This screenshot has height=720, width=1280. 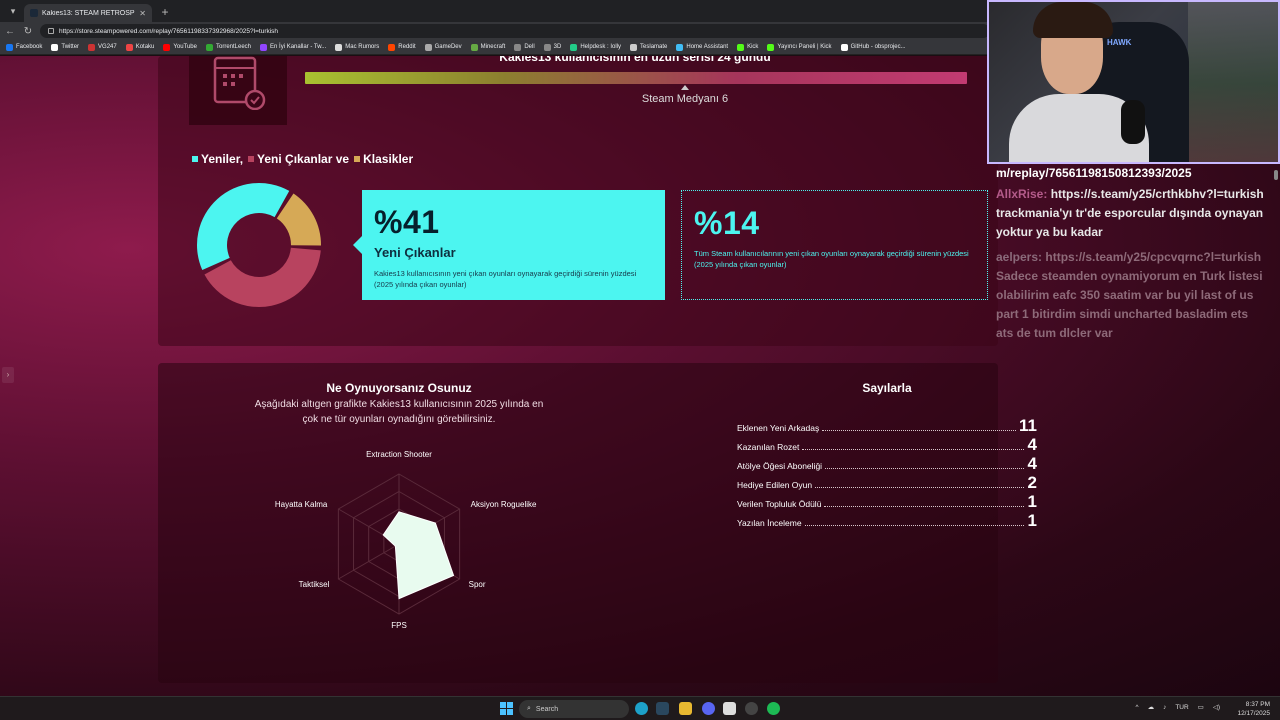 What do you see at coordinates (685, 87) in the screenshot?
I see `median-marker` at bounding box center [685, 87].